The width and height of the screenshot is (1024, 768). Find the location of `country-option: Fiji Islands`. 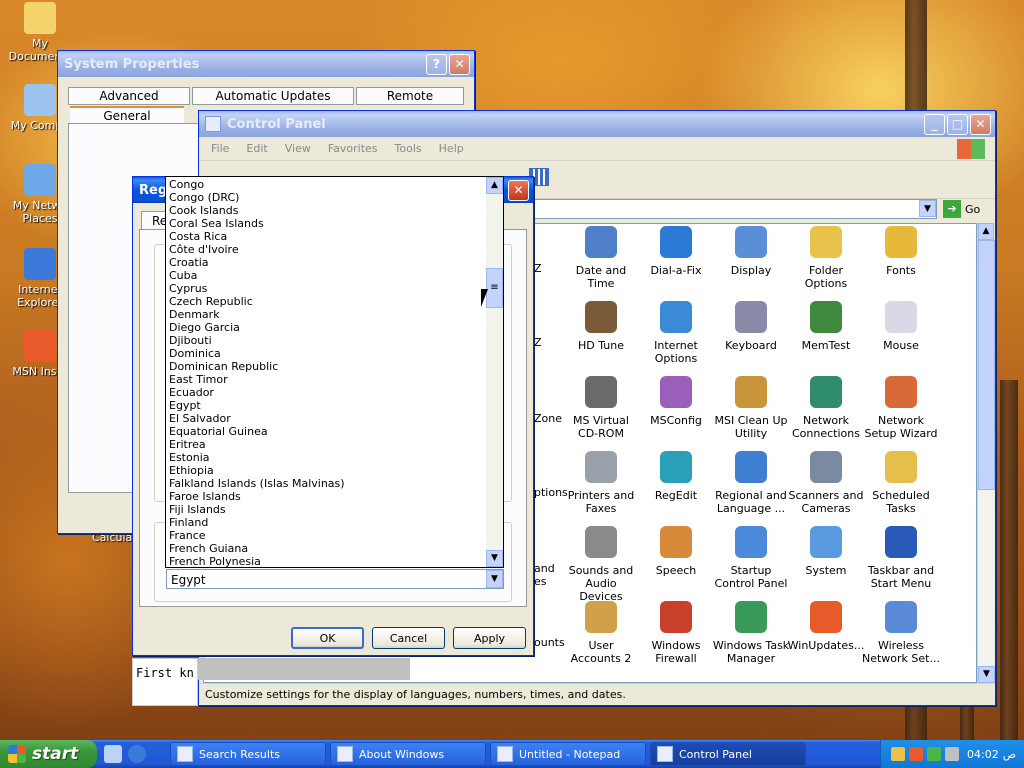

country-option: Fiji Islands is located at coordinates (334, 509).